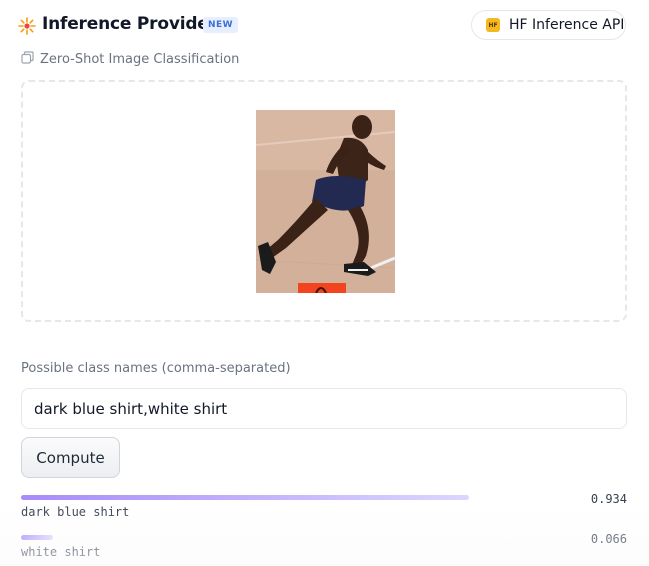 This screenshot has height=566, width=649. What do you see at coordinates (27, 59) in the screenshot?
I see `image-copy-icon` at bounding box center [27, 59].